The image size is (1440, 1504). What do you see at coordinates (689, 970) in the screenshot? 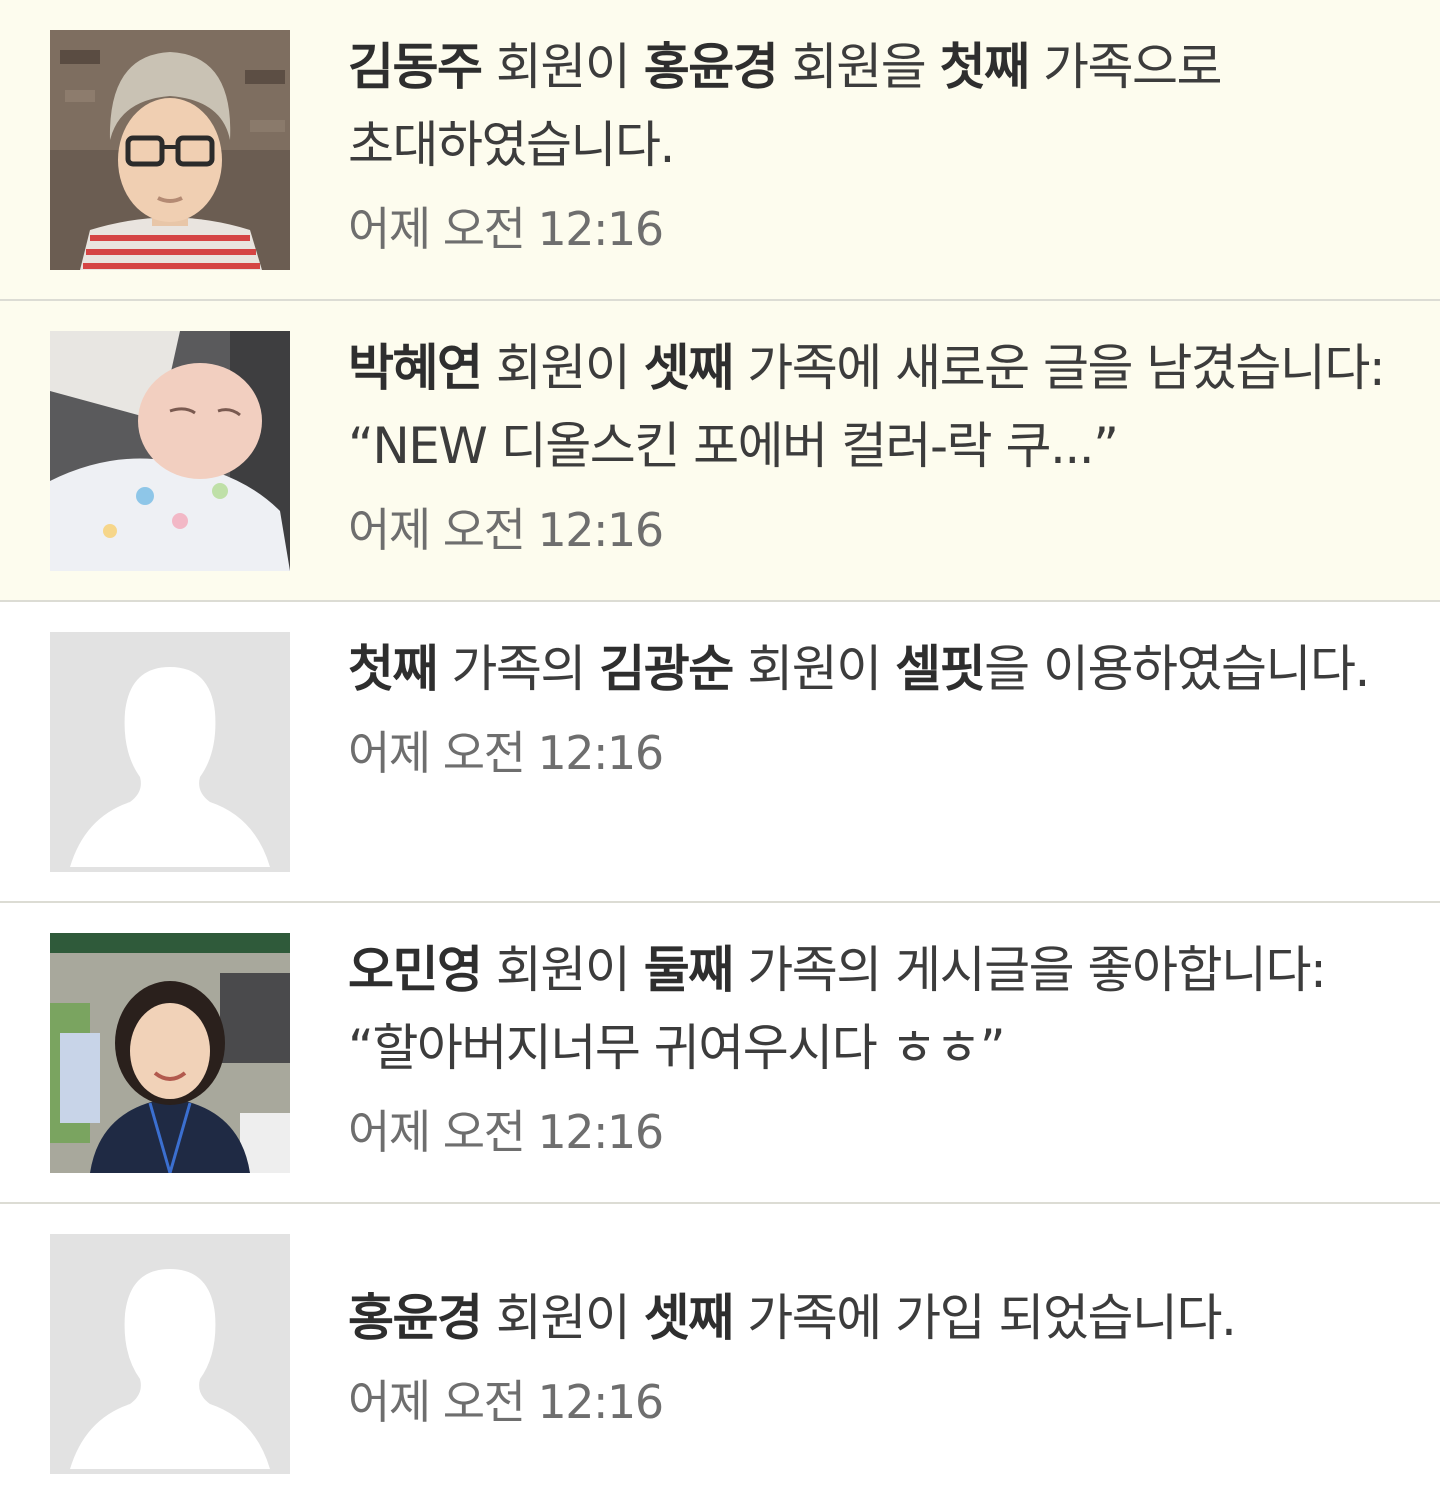
I see `group-name: 둘째` at bounding box center [689, 970].